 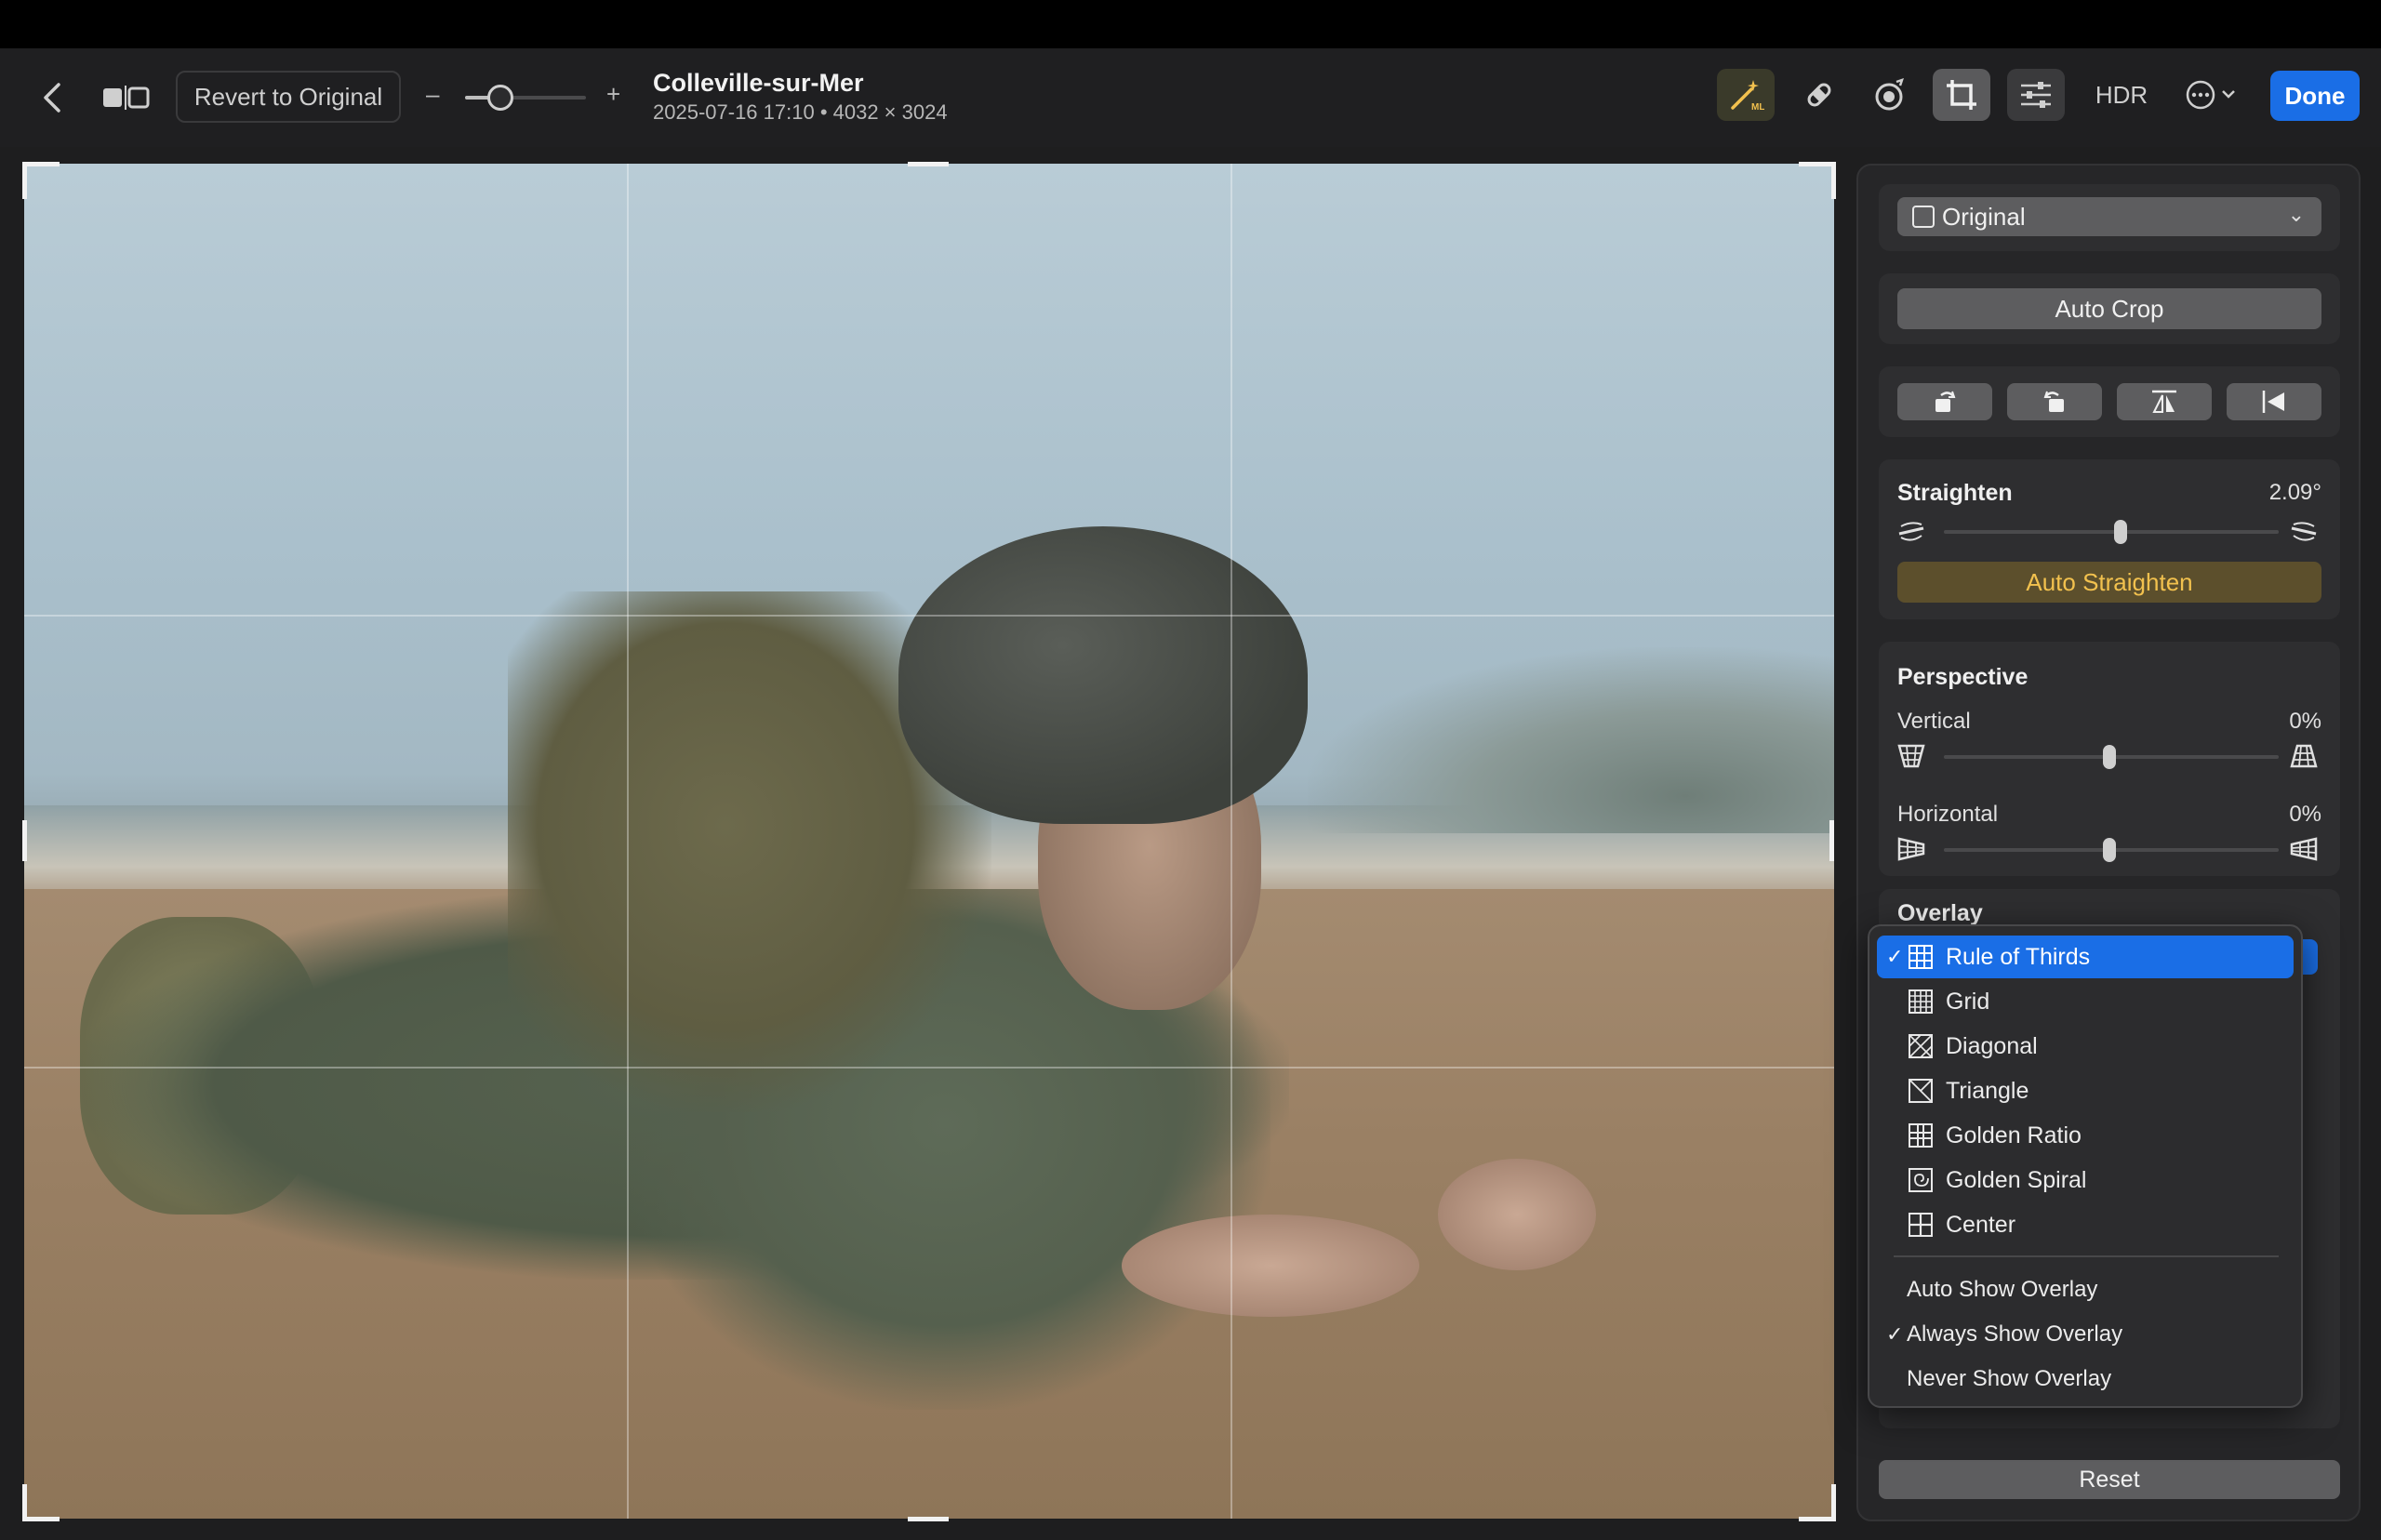 What do you see at coordinates (1190, 24) in the screenshot?
I see `menu-bar` at bounding box center [1190, 24].